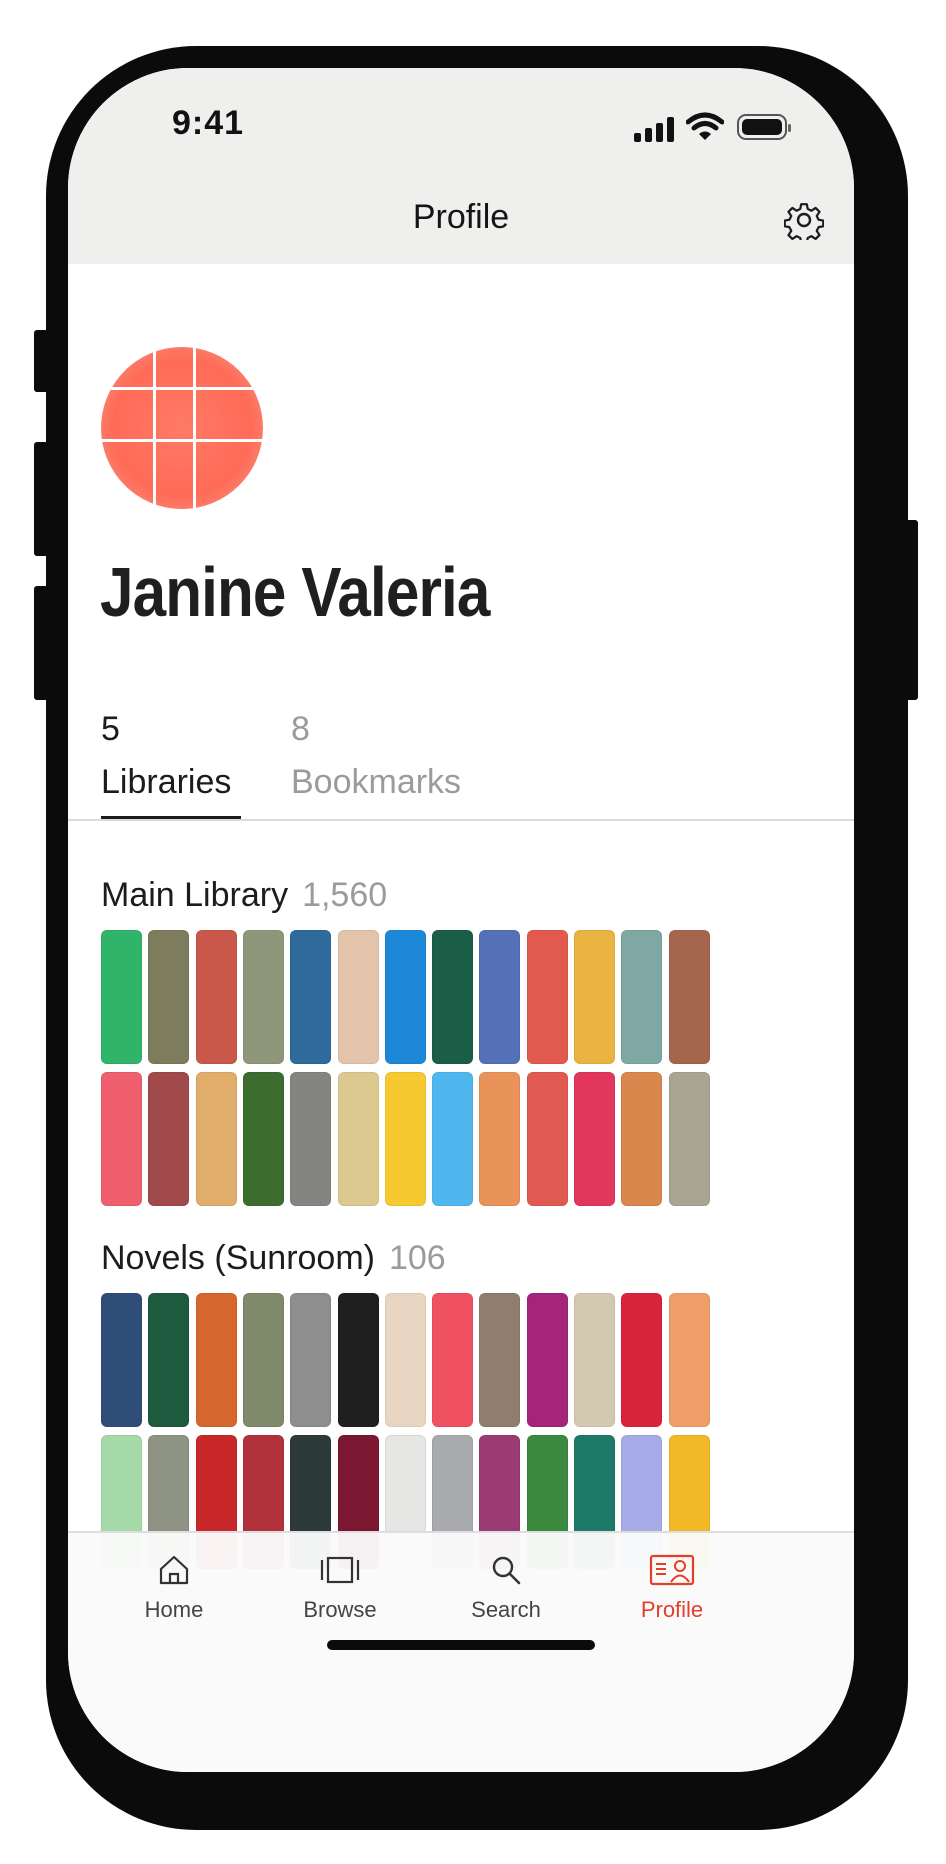 The image size is (946, 1864). What do you see at coordinates (174, 1588) in the screenshot?
I see `tab-home: Home` at bounding box center [174, 1588].